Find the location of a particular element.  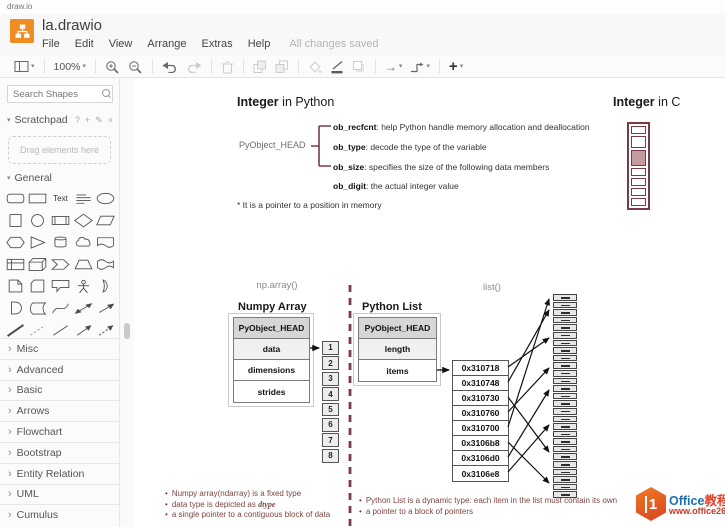

shape-internal-storage is located at coordinates (15, 264).